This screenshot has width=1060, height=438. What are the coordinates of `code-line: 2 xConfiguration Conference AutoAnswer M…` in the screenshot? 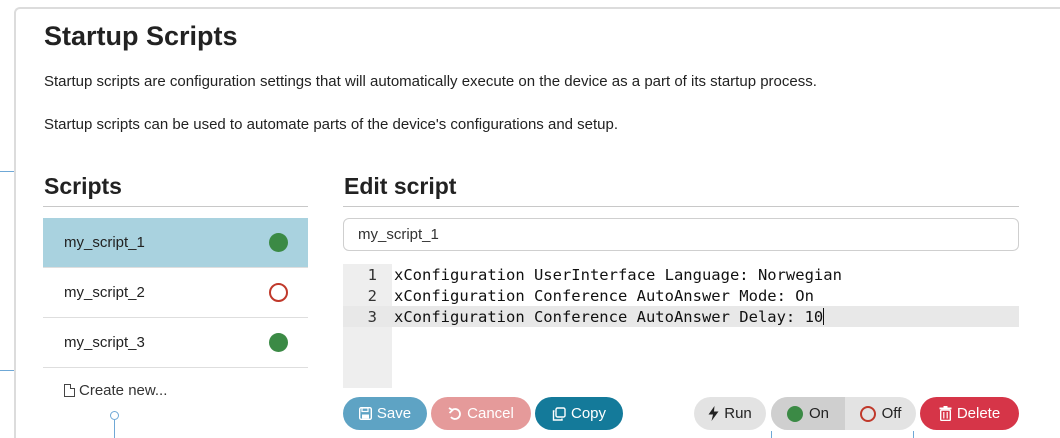 It's located at (681, 295).